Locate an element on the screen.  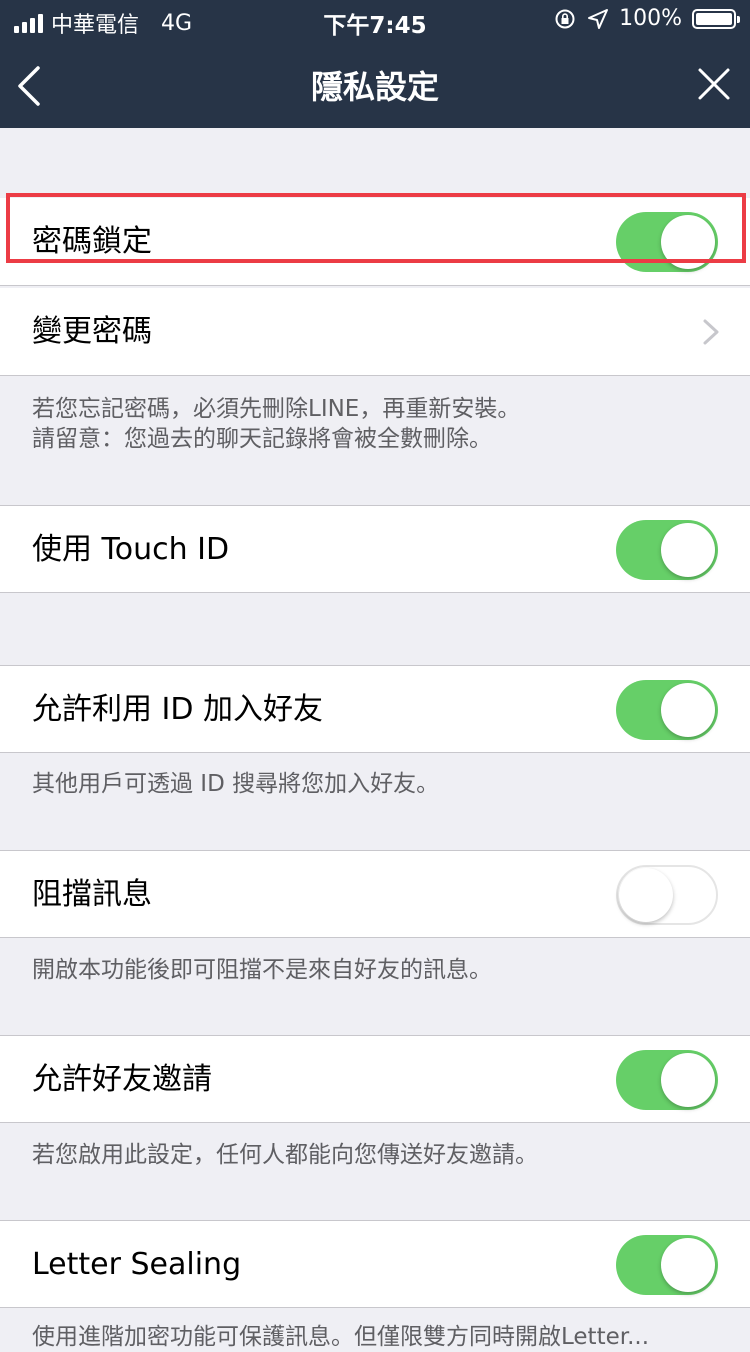
chevron-right-icon is located at coordinates (711, 332).